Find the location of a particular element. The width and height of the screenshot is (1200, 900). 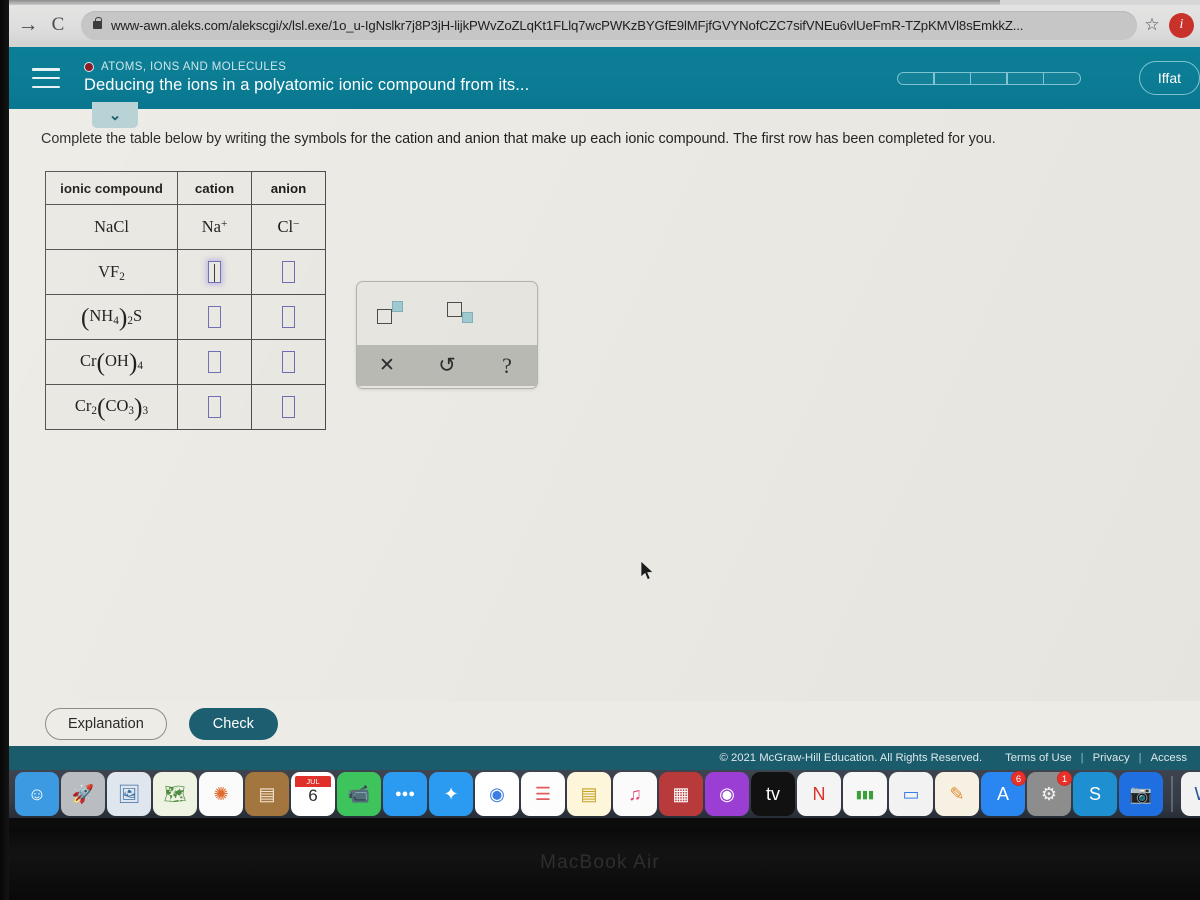

dock-icon-contacts: ▤ is located at coordinates (267, 794).